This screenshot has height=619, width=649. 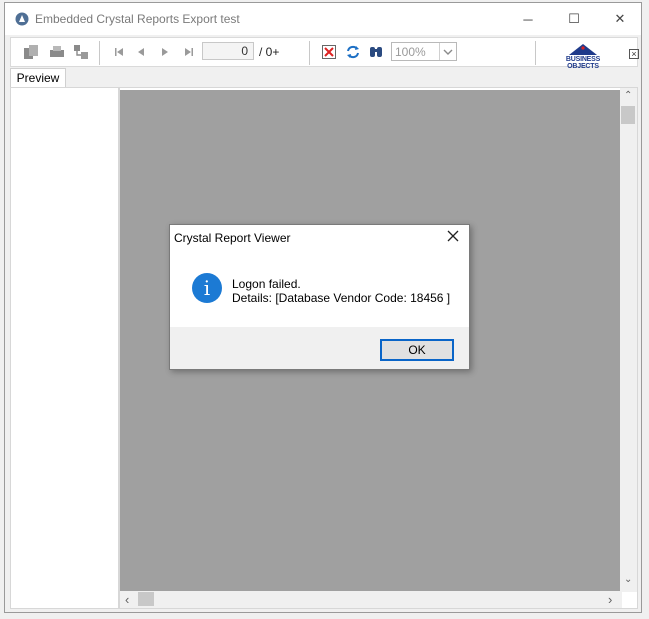 I want to click on zoom-dropdown-button, so click(x=447, y=51).